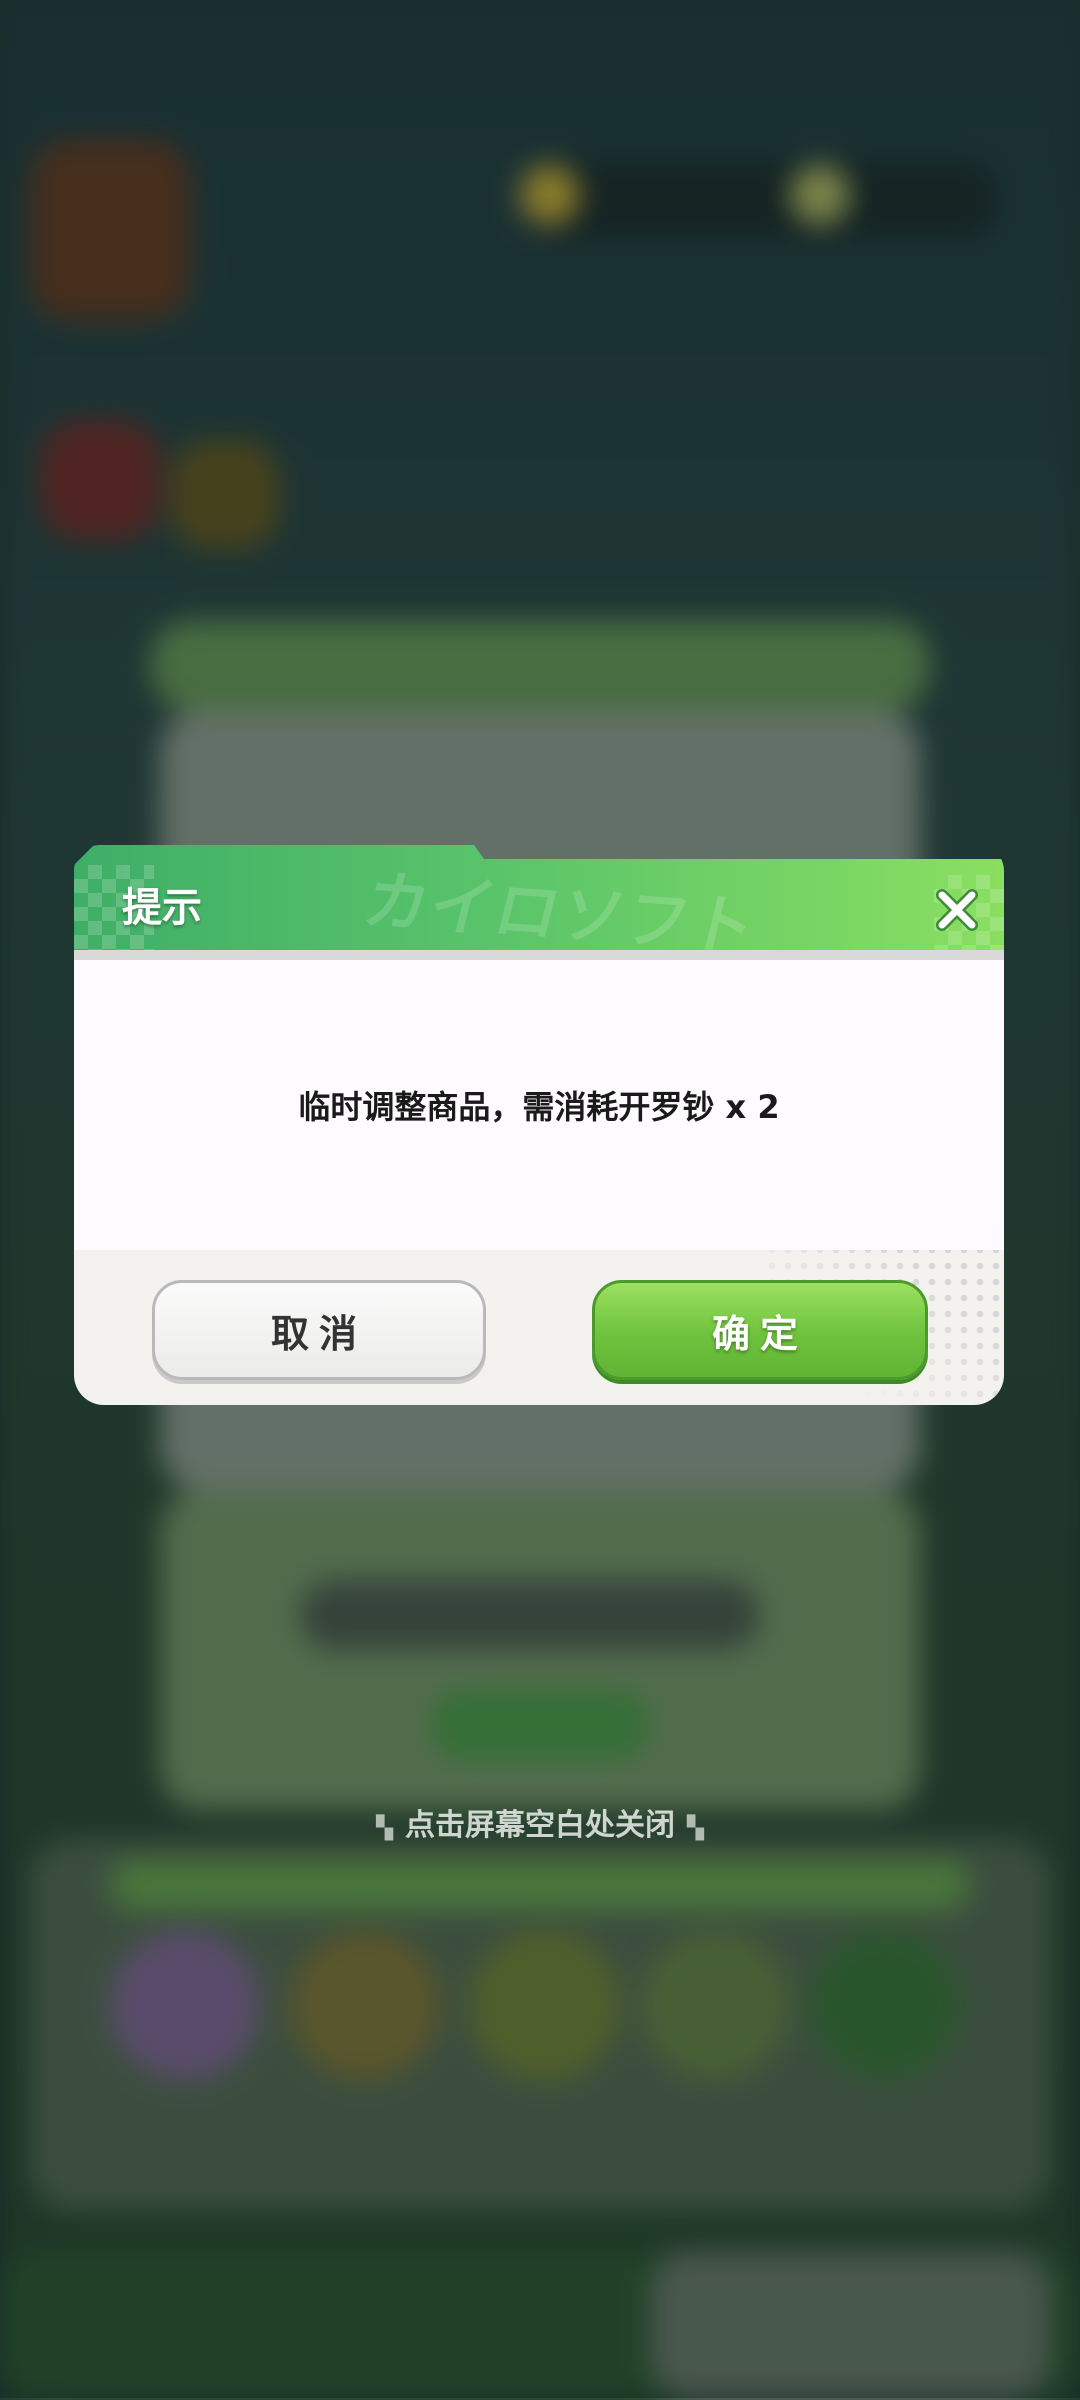 The height and width of the screenshot is (2400, 1080). Describe the element at coordinates (539, 955) in the screenshot. I see `header-divider` at that location.